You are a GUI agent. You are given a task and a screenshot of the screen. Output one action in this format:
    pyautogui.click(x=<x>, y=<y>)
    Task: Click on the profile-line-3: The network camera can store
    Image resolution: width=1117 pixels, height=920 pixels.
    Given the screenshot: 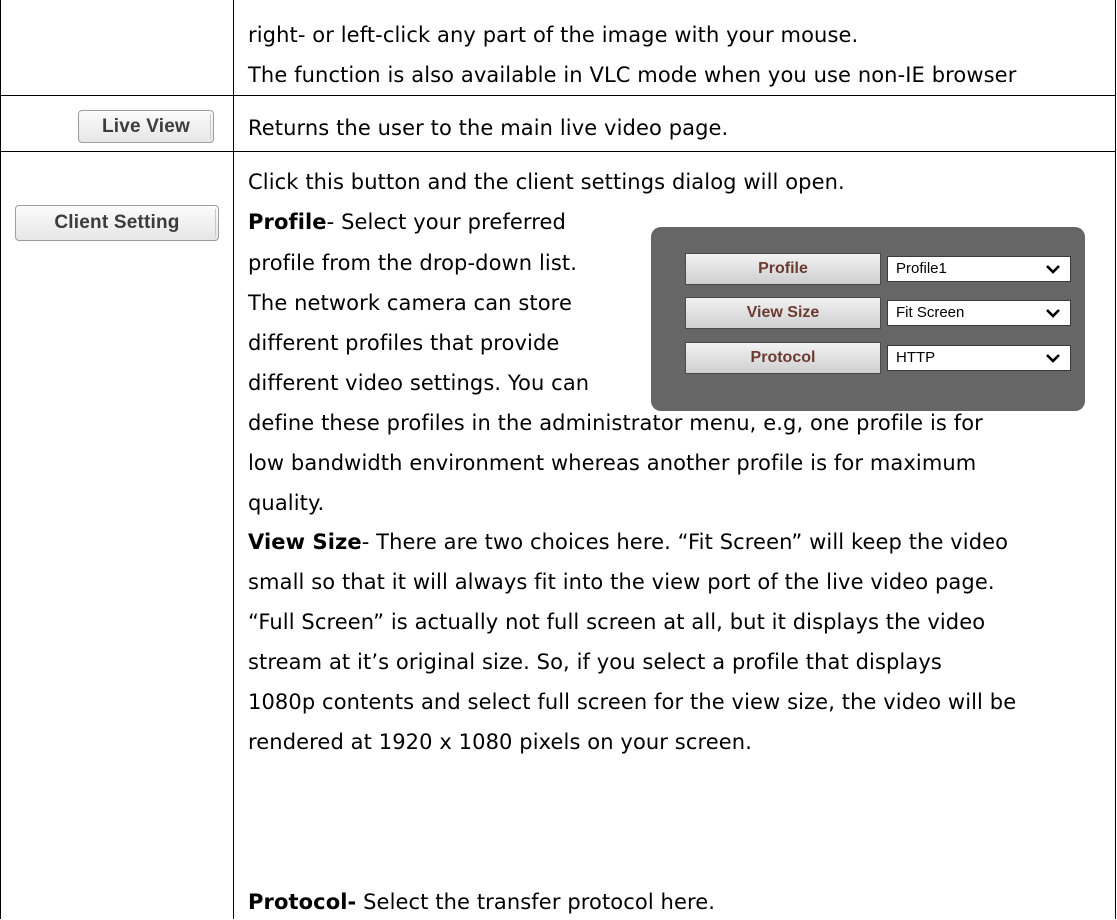 What is the action you would take?
    pyautogui.click(x=410, y=303)
    